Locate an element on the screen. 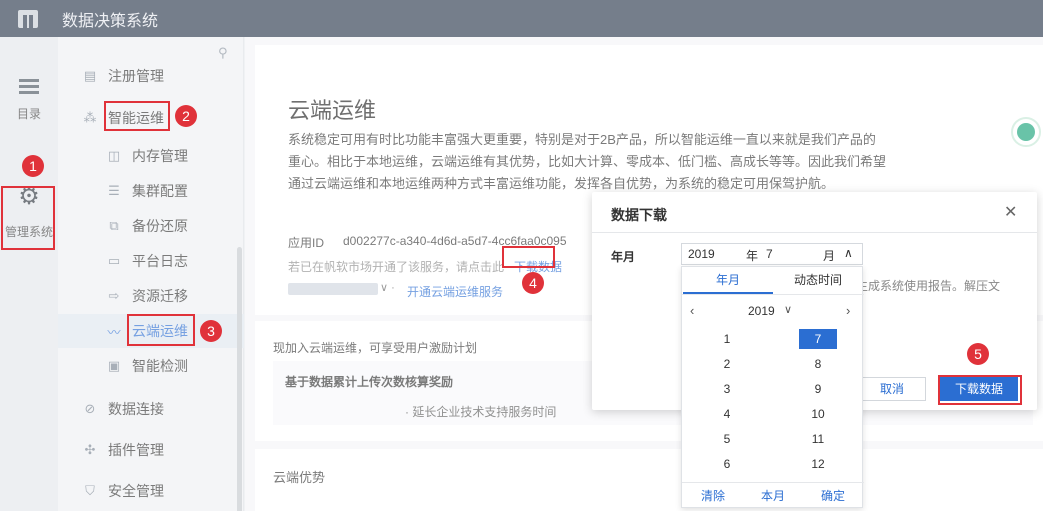 The height and width of the screenshot is (511, 1043). month-cell: 12 is located at coordinates (818, 464).